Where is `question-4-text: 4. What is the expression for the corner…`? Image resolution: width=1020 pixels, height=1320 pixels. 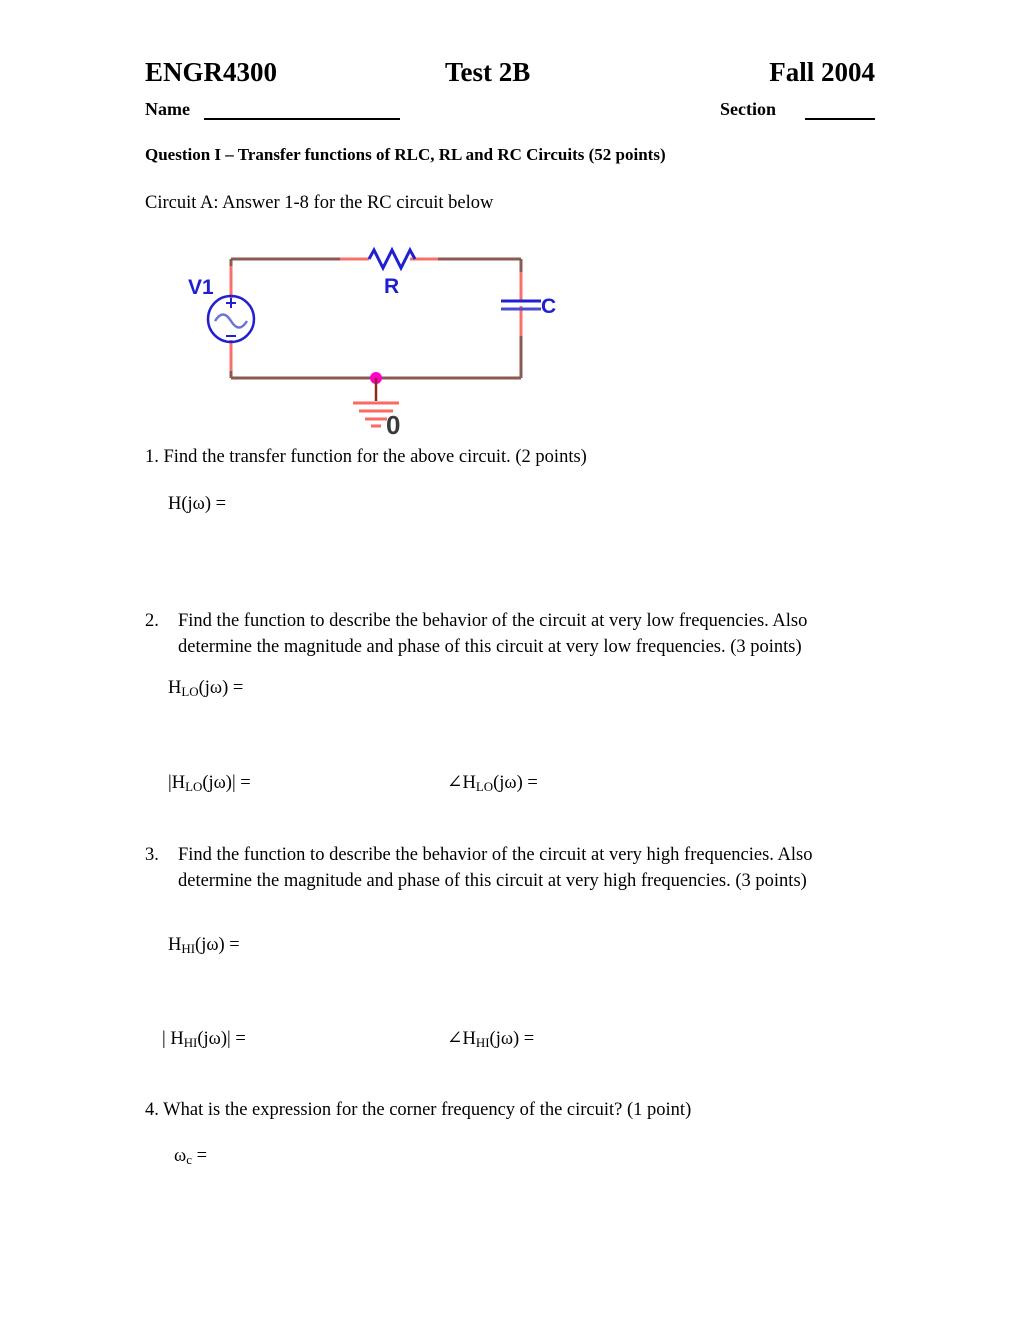
question-4-text: 4. What is the expression for the corner… is located at coordinates (418, 1110).